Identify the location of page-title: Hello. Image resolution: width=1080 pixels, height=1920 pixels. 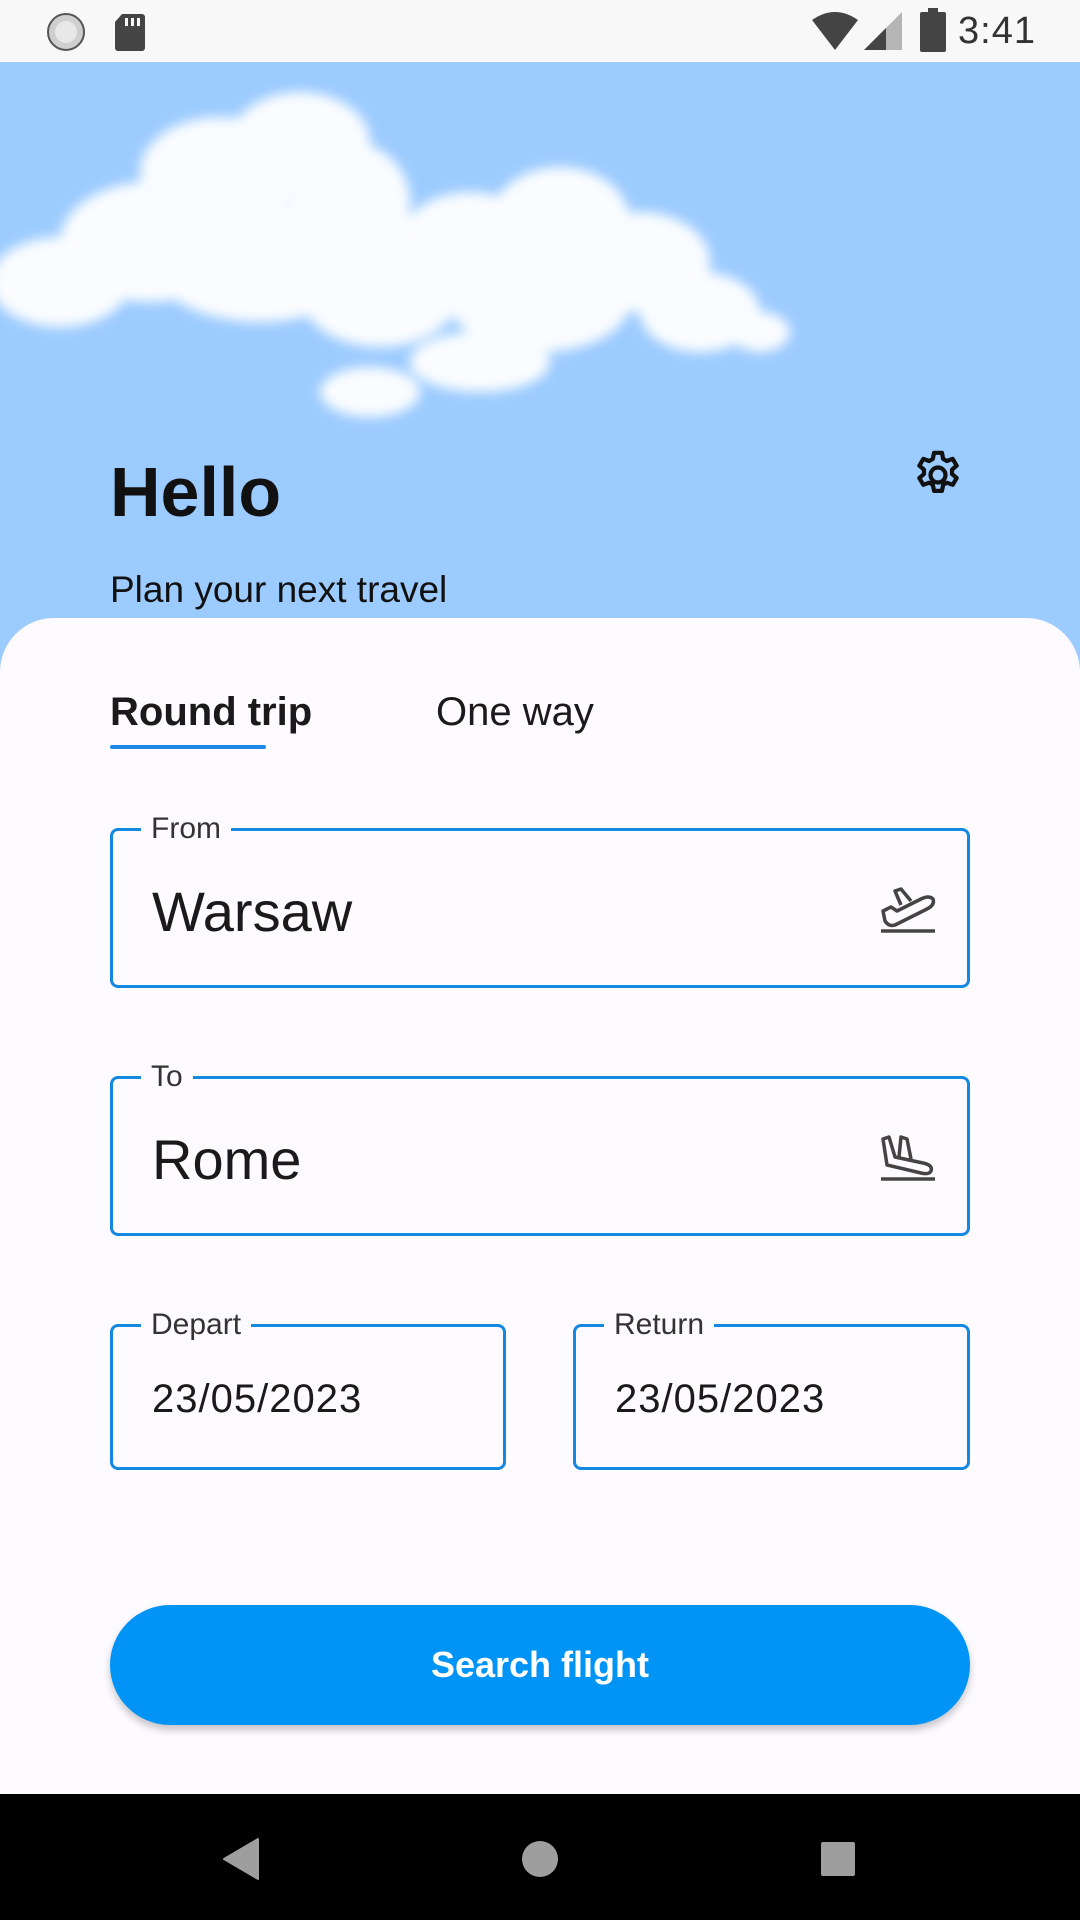
(196, 492).